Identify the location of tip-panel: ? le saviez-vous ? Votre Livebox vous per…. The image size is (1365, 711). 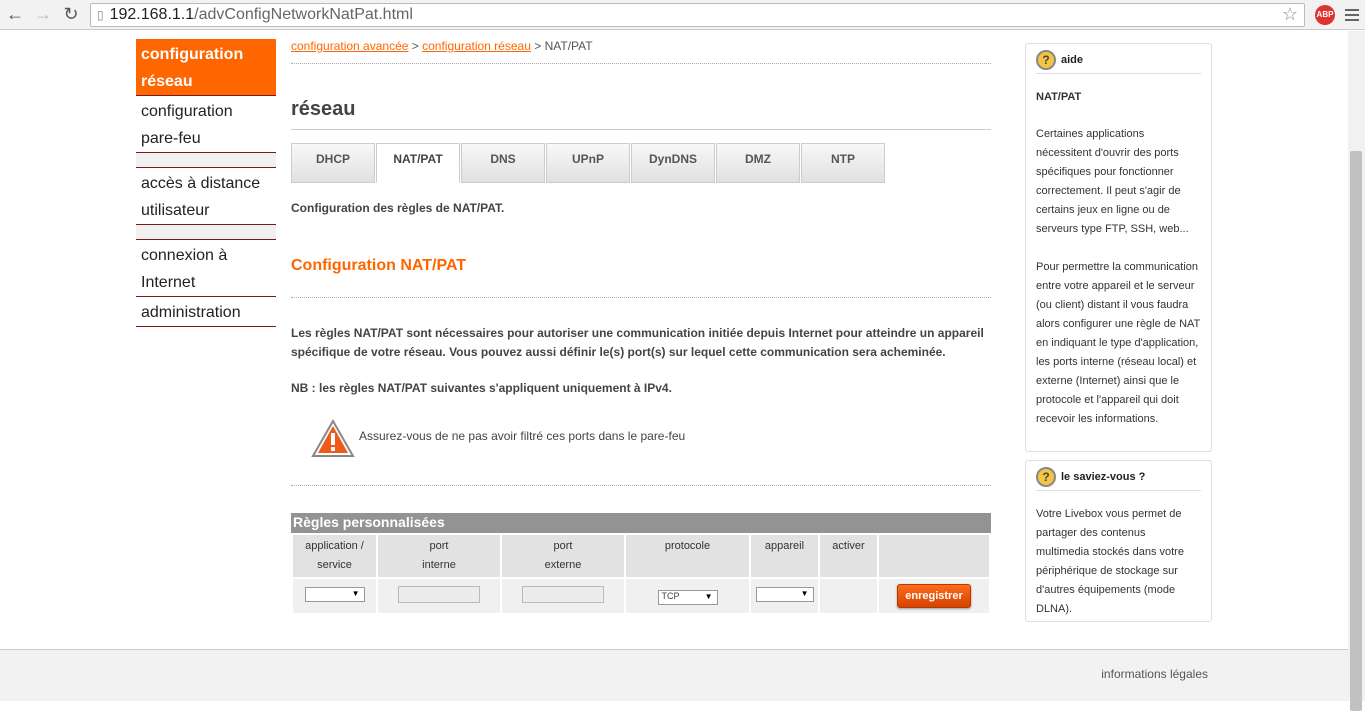
(1118, 541).